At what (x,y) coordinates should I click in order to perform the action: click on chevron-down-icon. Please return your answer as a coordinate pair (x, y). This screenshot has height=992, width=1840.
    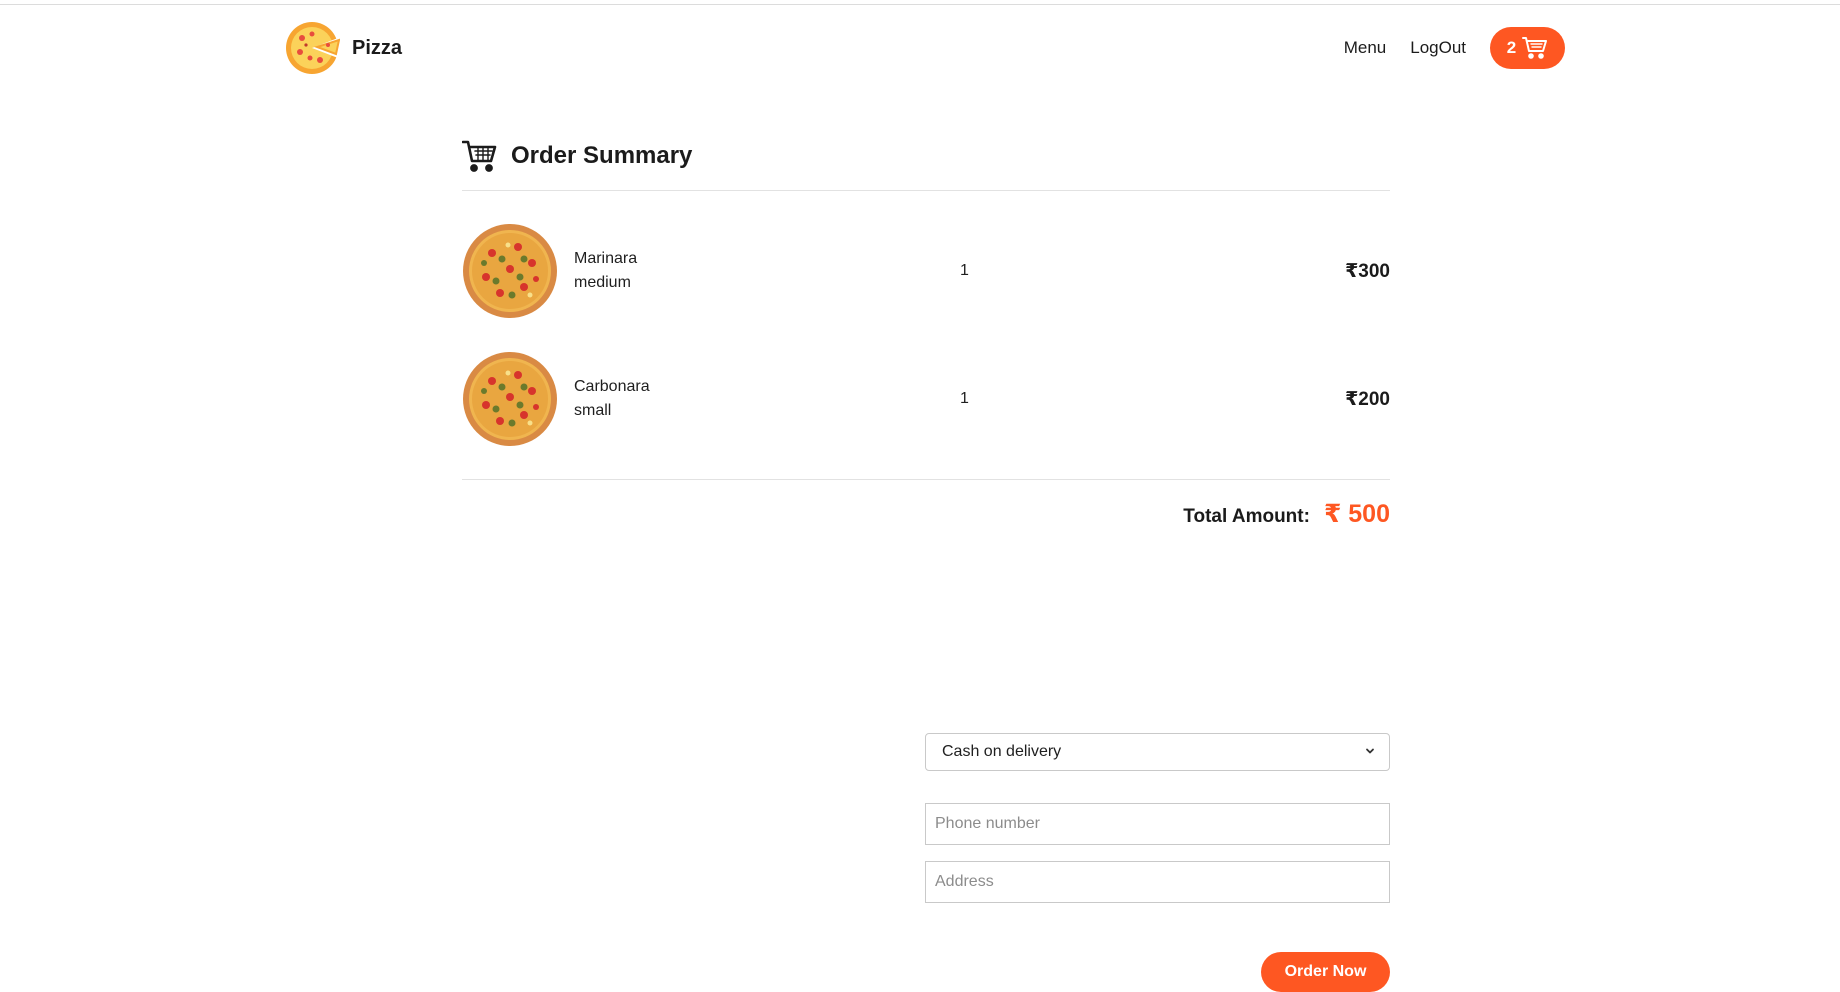
    Looking at the image, I should click on (1370, 751).